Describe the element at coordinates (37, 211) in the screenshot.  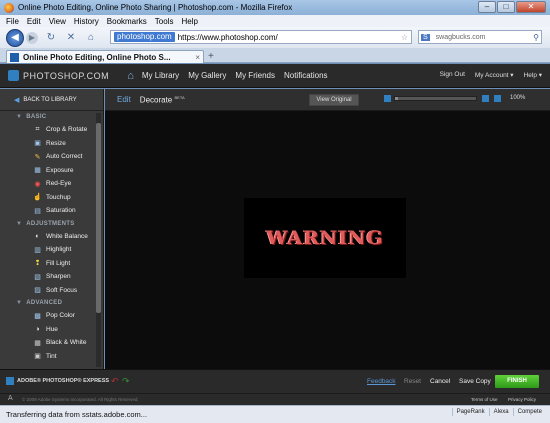
I see `saturation-icon: ▤` at that location.